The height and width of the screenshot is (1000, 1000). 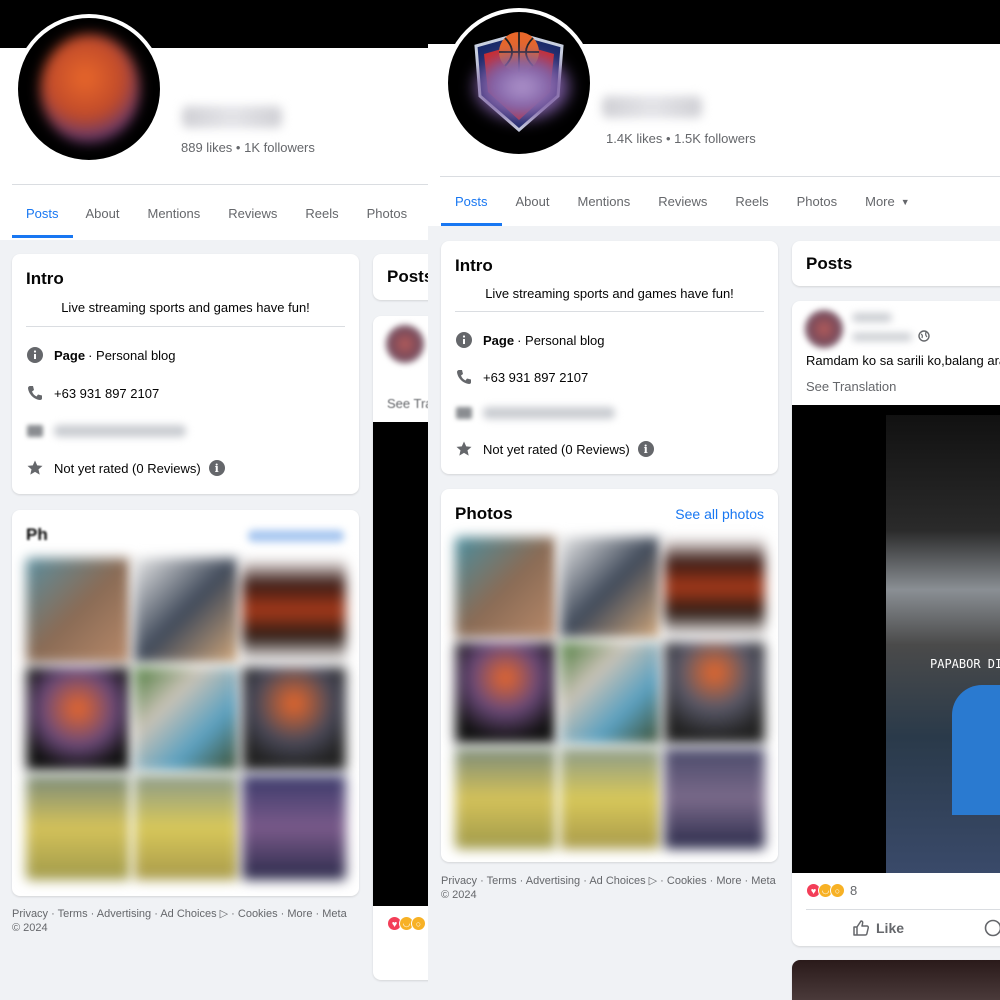 What do you see at coordinates (896, 980) in the screenshot?
I see `next-post-card` at bounding box center [896, 980].